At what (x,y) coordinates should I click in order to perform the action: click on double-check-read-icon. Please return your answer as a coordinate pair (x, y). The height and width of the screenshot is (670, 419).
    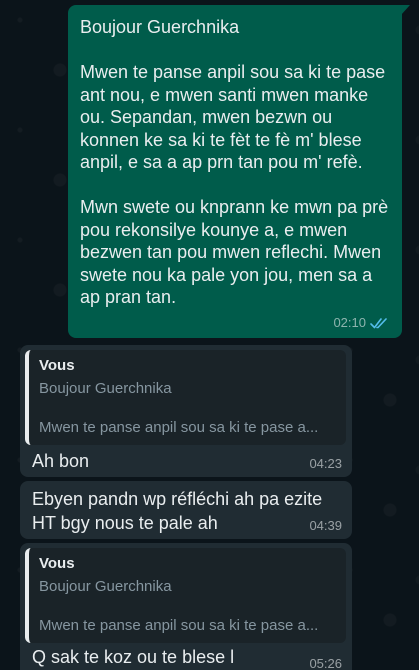
    Looking at the image, I should click on (378, 322).